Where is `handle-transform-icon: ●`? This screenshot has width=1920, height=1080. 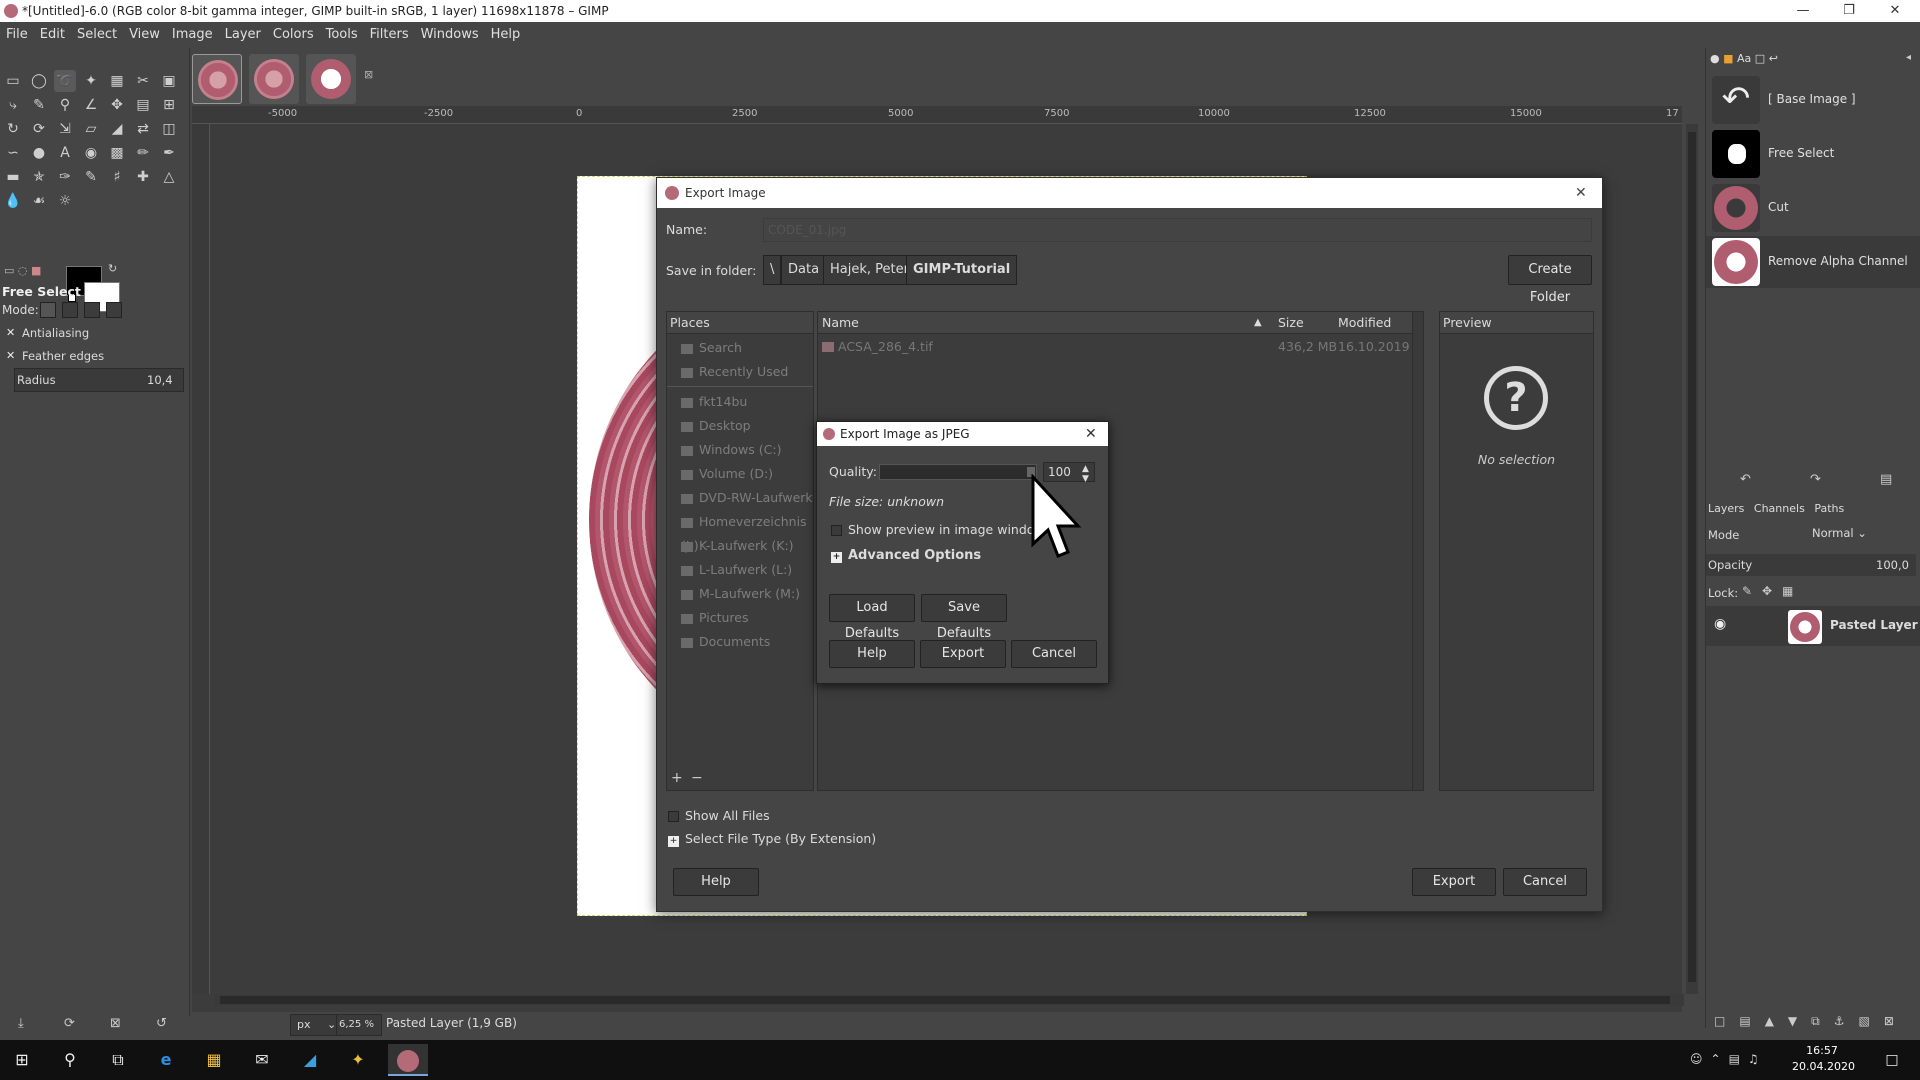
handle-transform-icon: ● is located at coordinates (39, 153).